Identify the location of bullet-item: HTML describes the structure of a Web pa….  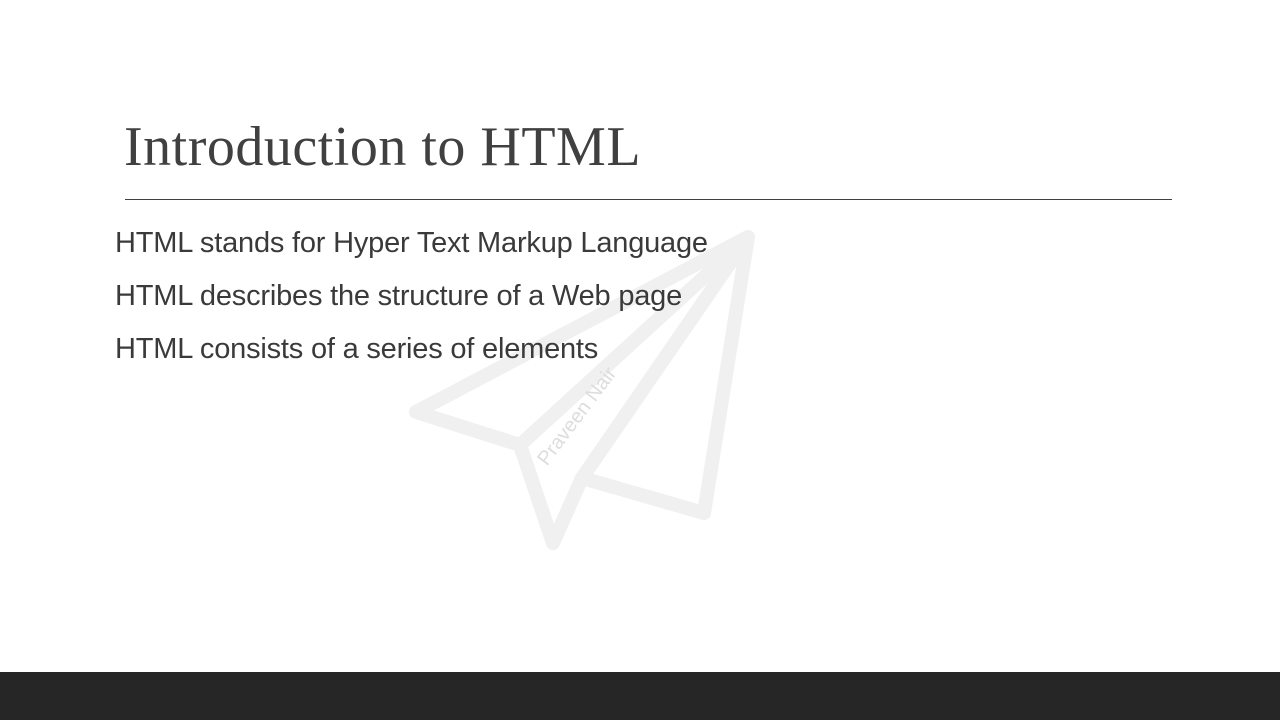
(399, 296).